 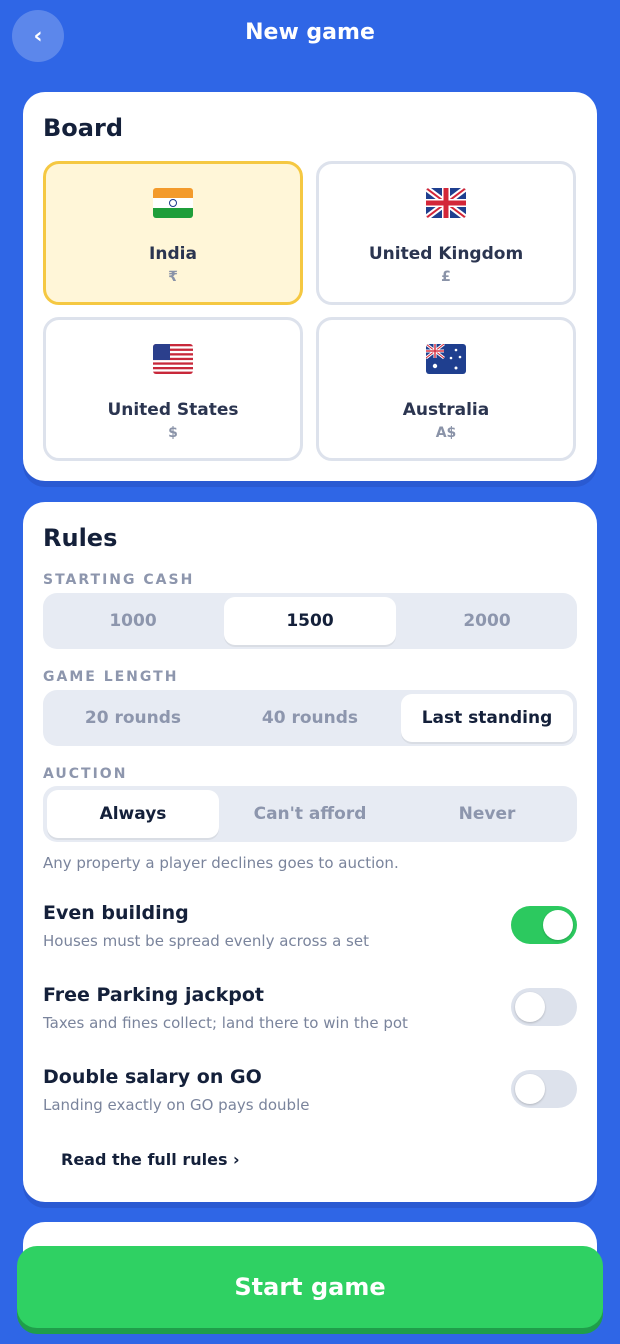 I want to click on game-length-selector: 20 rounds 40 rounds Last standing, so click(x=310, y=718).